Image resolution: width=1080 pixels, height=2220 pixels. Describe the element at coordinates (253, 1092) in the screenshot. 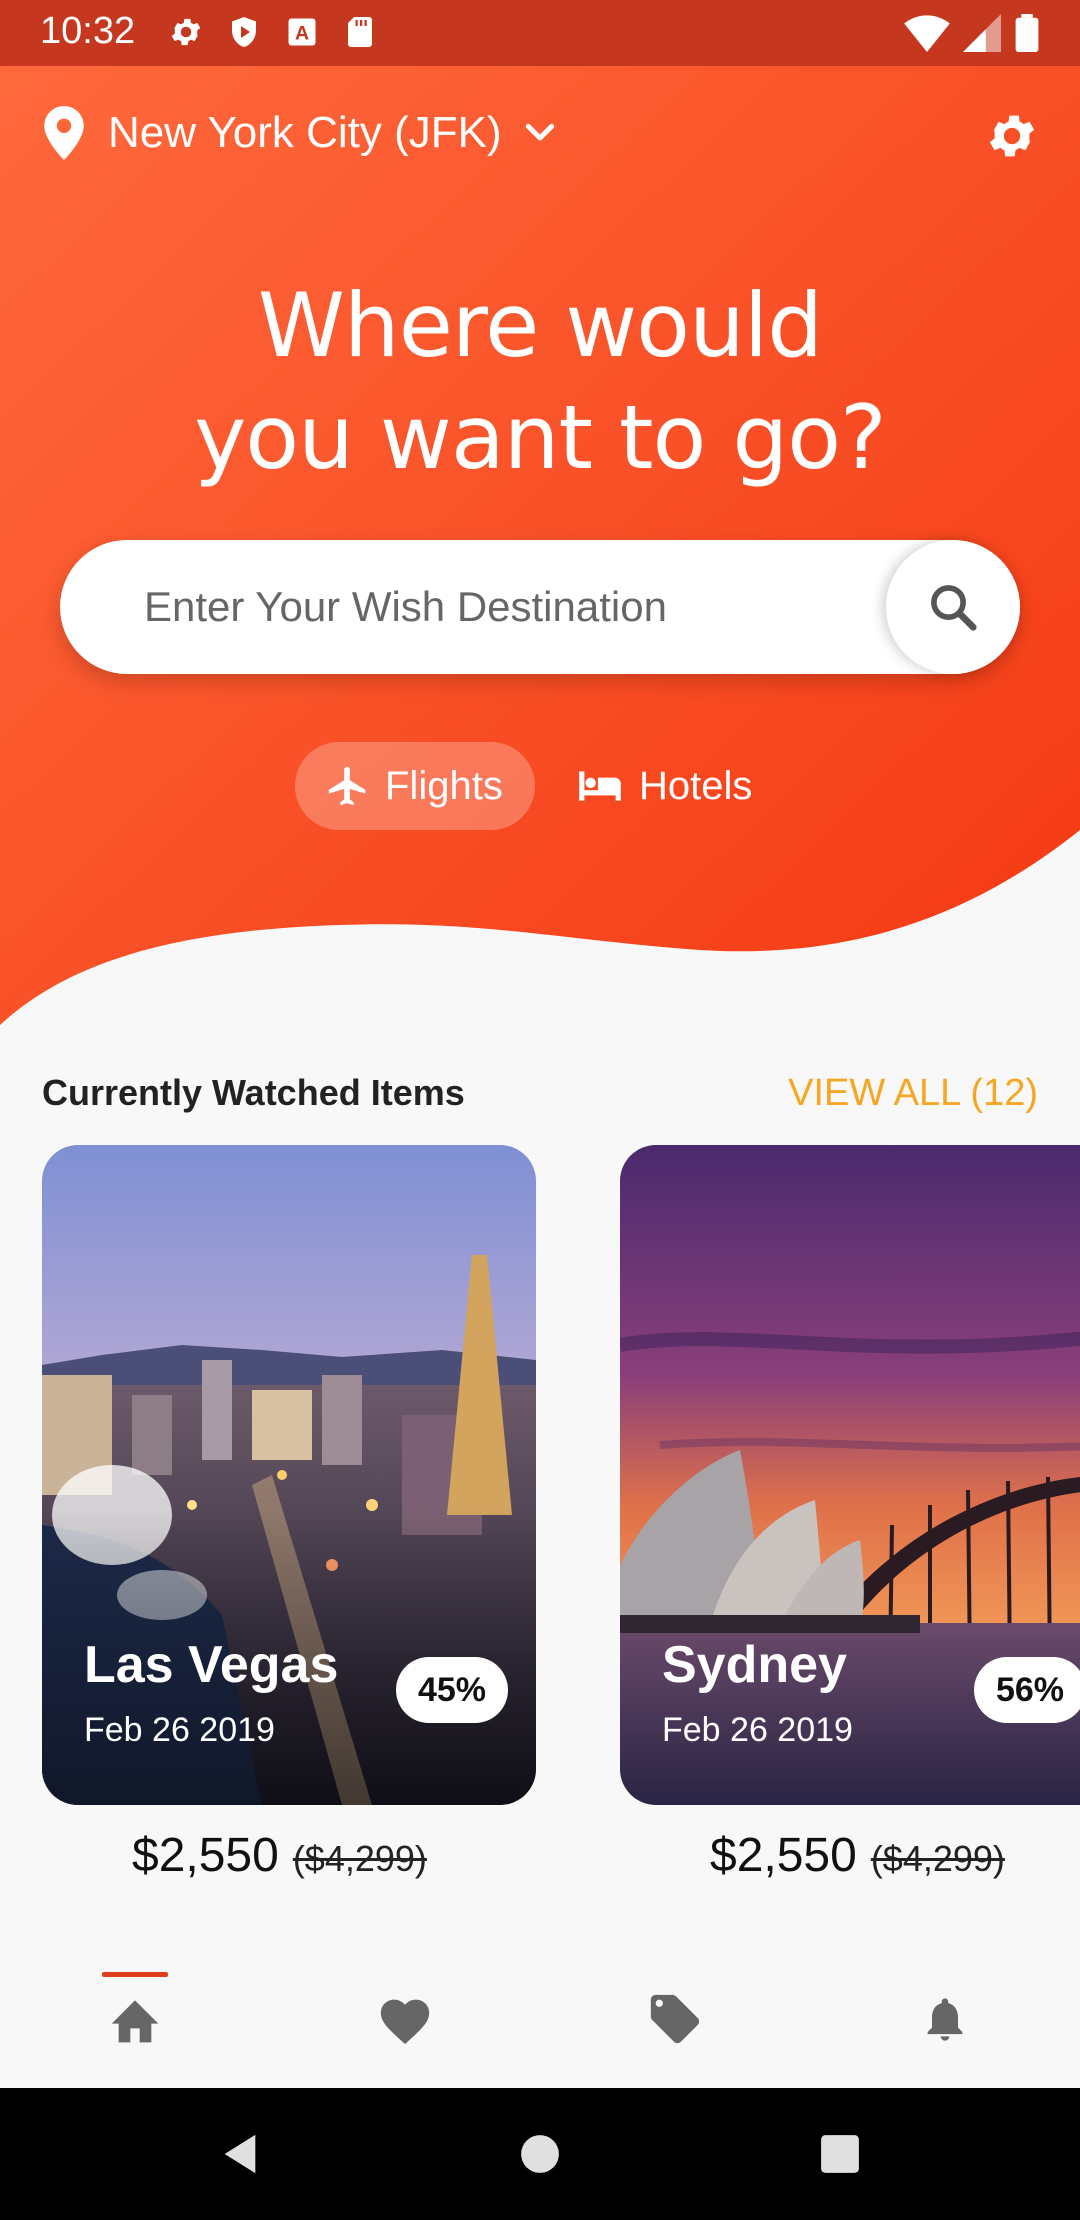

I see `section-title: Currently Watched Items` at that location.